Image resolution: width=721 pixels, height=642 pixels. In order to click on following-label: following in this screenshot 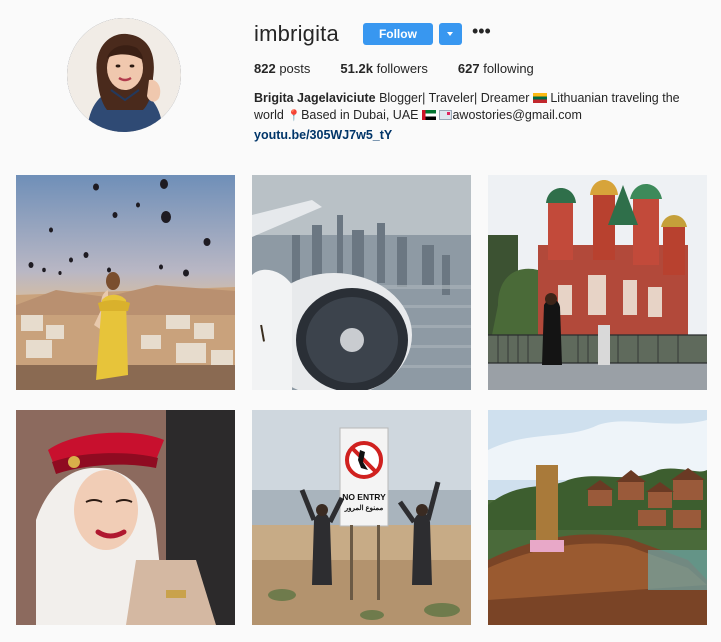, I will do `click(508, 68)`.